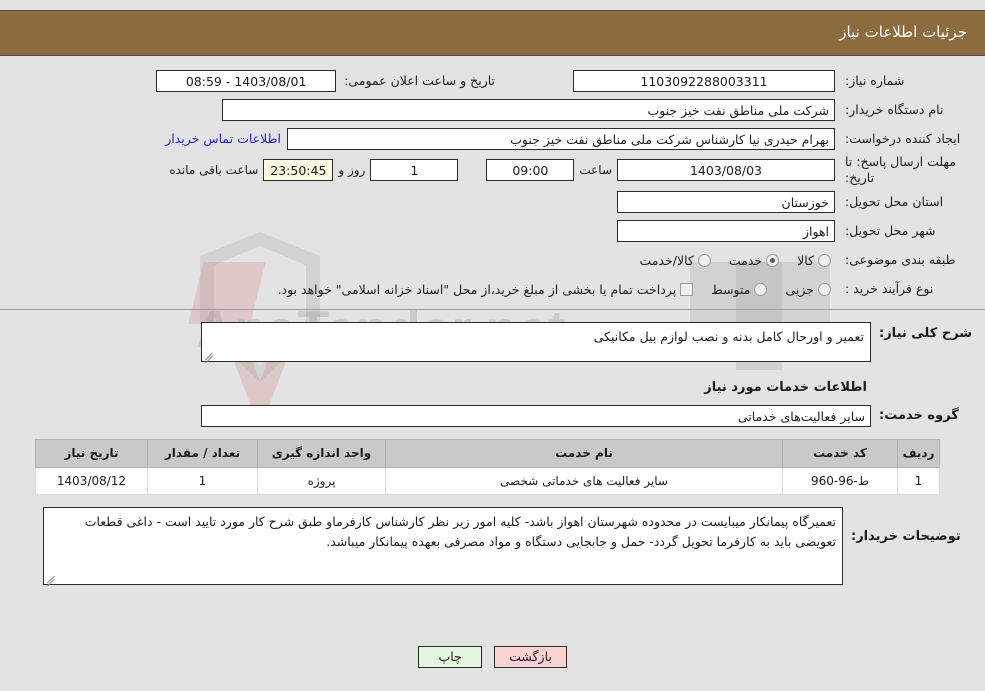 This screenshot has height=691, width=985. Describe the element at coordinates (536, 415) in the screenshot. I see `service-group-field` at that location.